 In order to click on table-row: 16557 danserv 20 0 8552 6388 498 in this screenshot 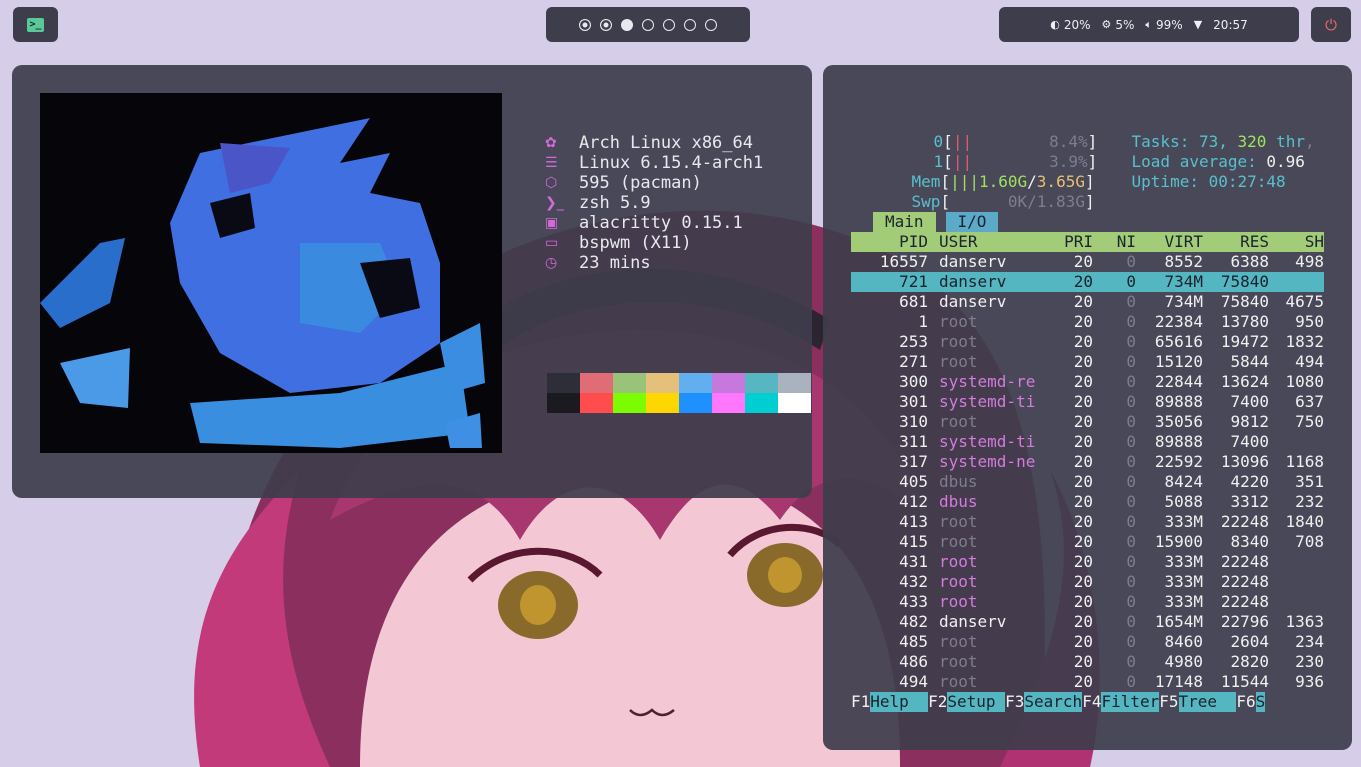, I will do `click(1087, 262)`.